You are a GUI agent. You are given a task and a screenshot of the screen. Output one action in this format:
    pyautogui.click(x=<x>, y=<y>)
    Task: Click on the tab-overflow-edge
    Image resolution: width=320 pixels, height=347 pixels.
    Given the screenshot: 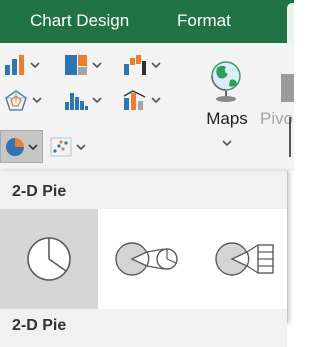 What is the action you would take?
    pyautogui.click(x=290, y=23)
    